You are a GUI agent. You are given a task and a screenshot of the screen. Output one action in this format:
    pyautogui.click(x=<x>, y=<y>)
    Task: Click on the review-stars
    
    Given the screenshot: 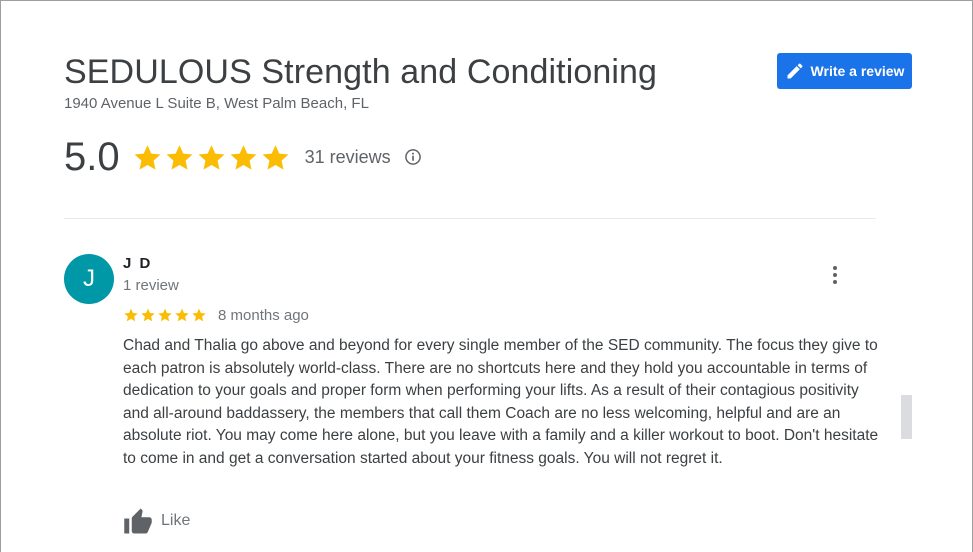 What is the action you would take?
    pyautogui.click(x=165, y=315)
    